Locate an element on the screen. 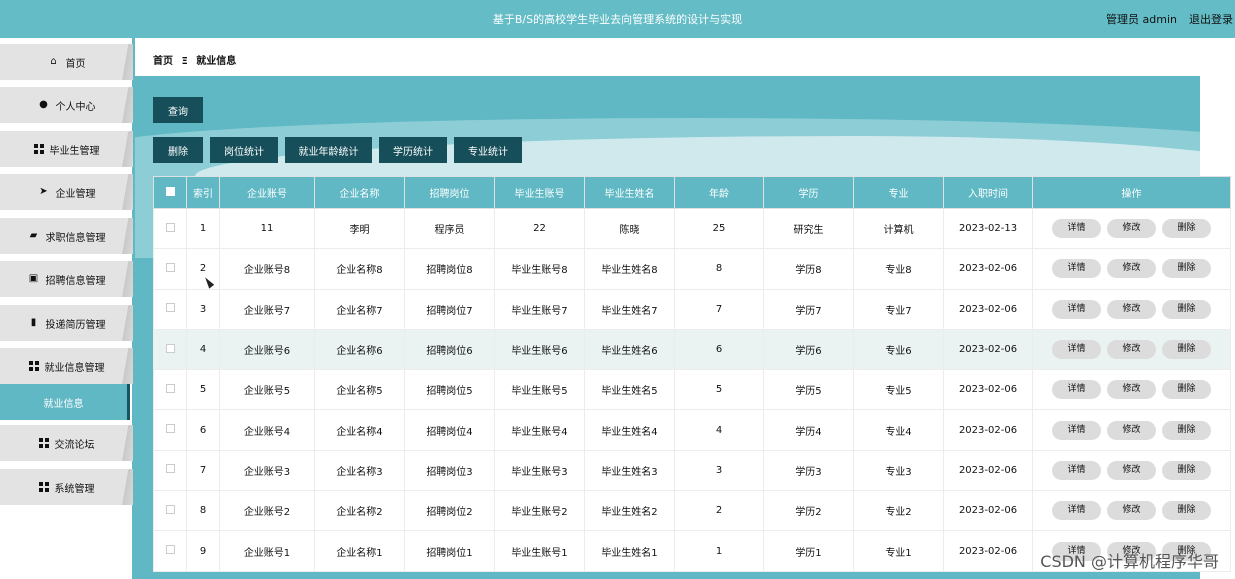  sidebar-item-companies: ➤ 企业管理 is located at coordinates (66, 192).